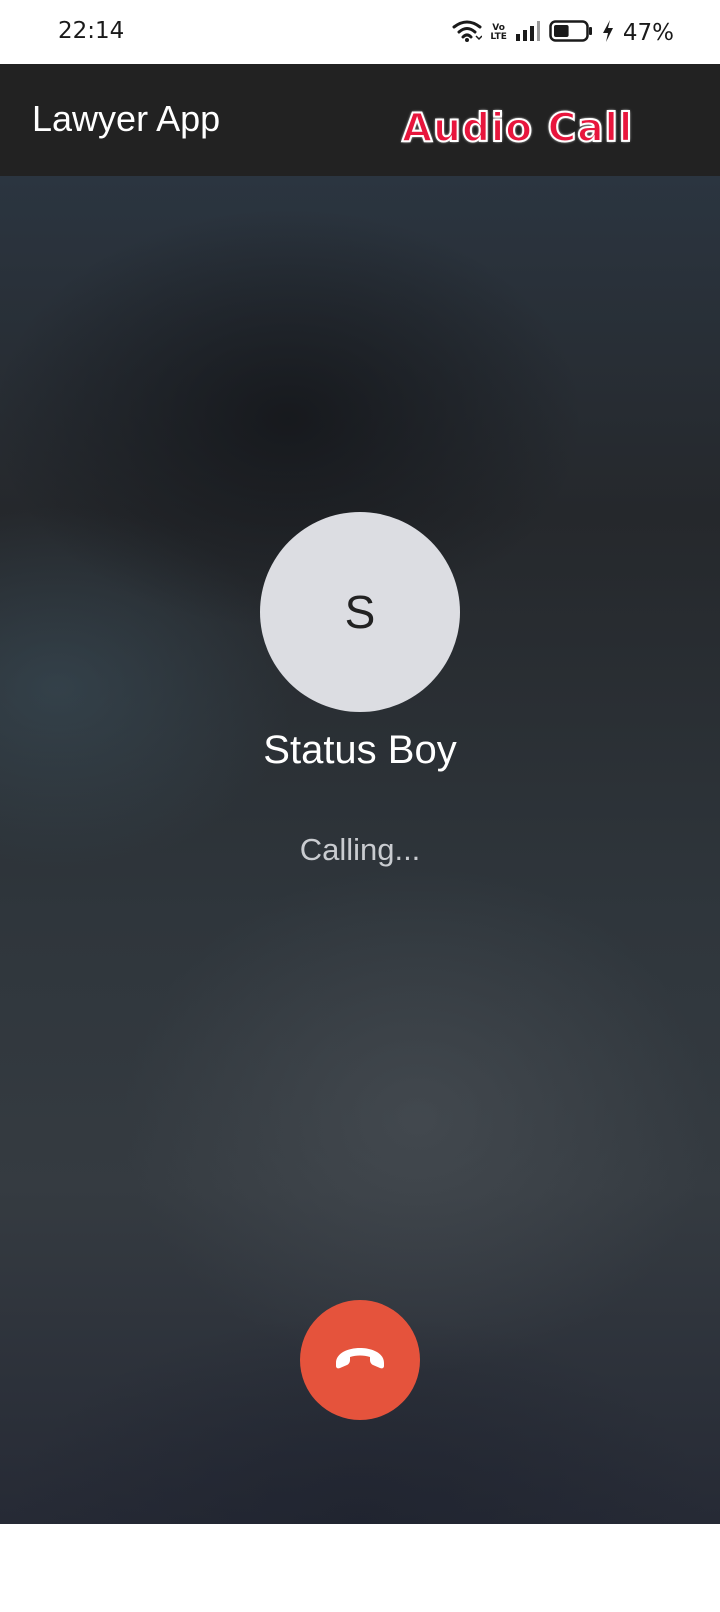 Image resolution: width=720 pixels, height=1612 pixels. I want to click on end-call-button, so click(360, 1360).